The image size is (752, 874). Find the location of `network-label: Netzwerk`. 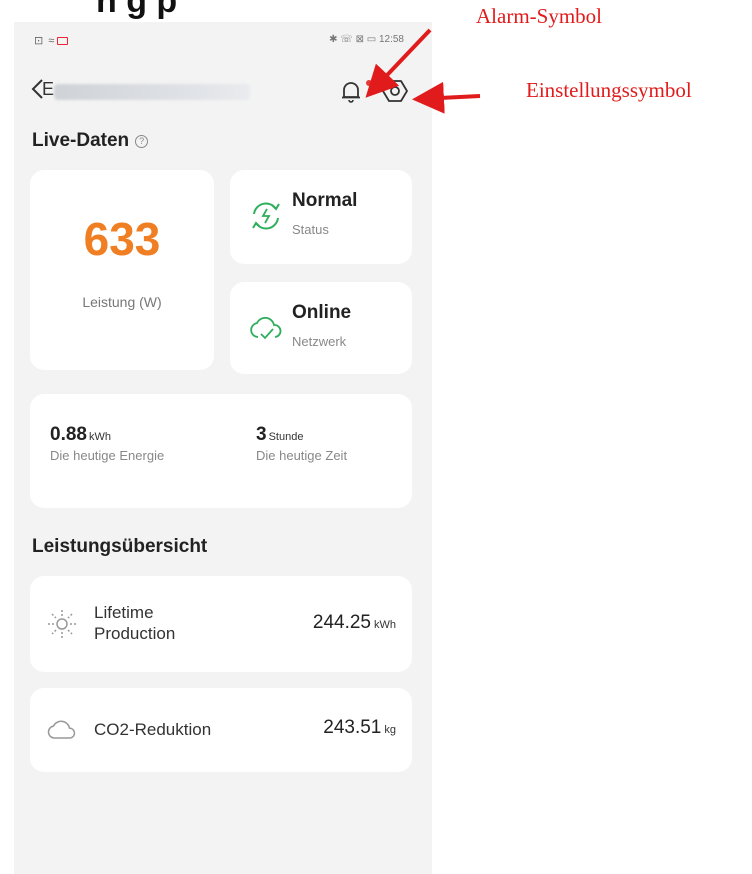

network-label: Netzwerk is located at coordinates (319, 341).